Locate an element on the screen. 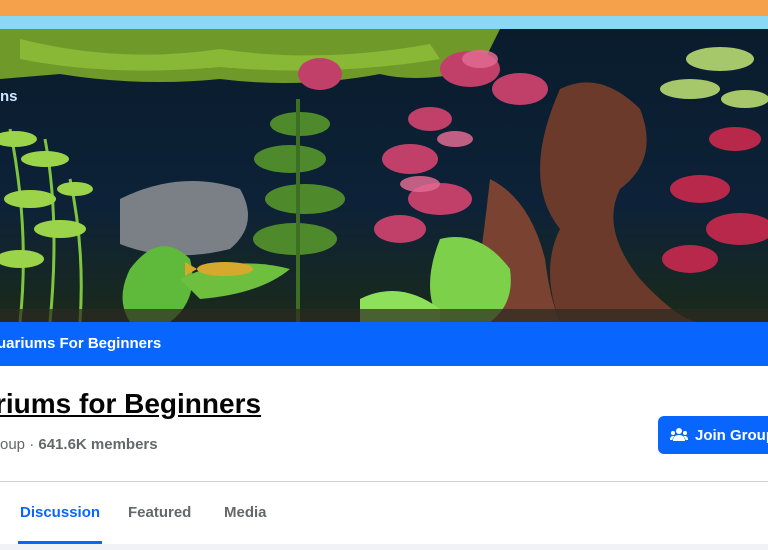 Image resolution: width=768 pixels, height=550 pixels. join-group-label: Join Group is located at coordinates (731, 435).